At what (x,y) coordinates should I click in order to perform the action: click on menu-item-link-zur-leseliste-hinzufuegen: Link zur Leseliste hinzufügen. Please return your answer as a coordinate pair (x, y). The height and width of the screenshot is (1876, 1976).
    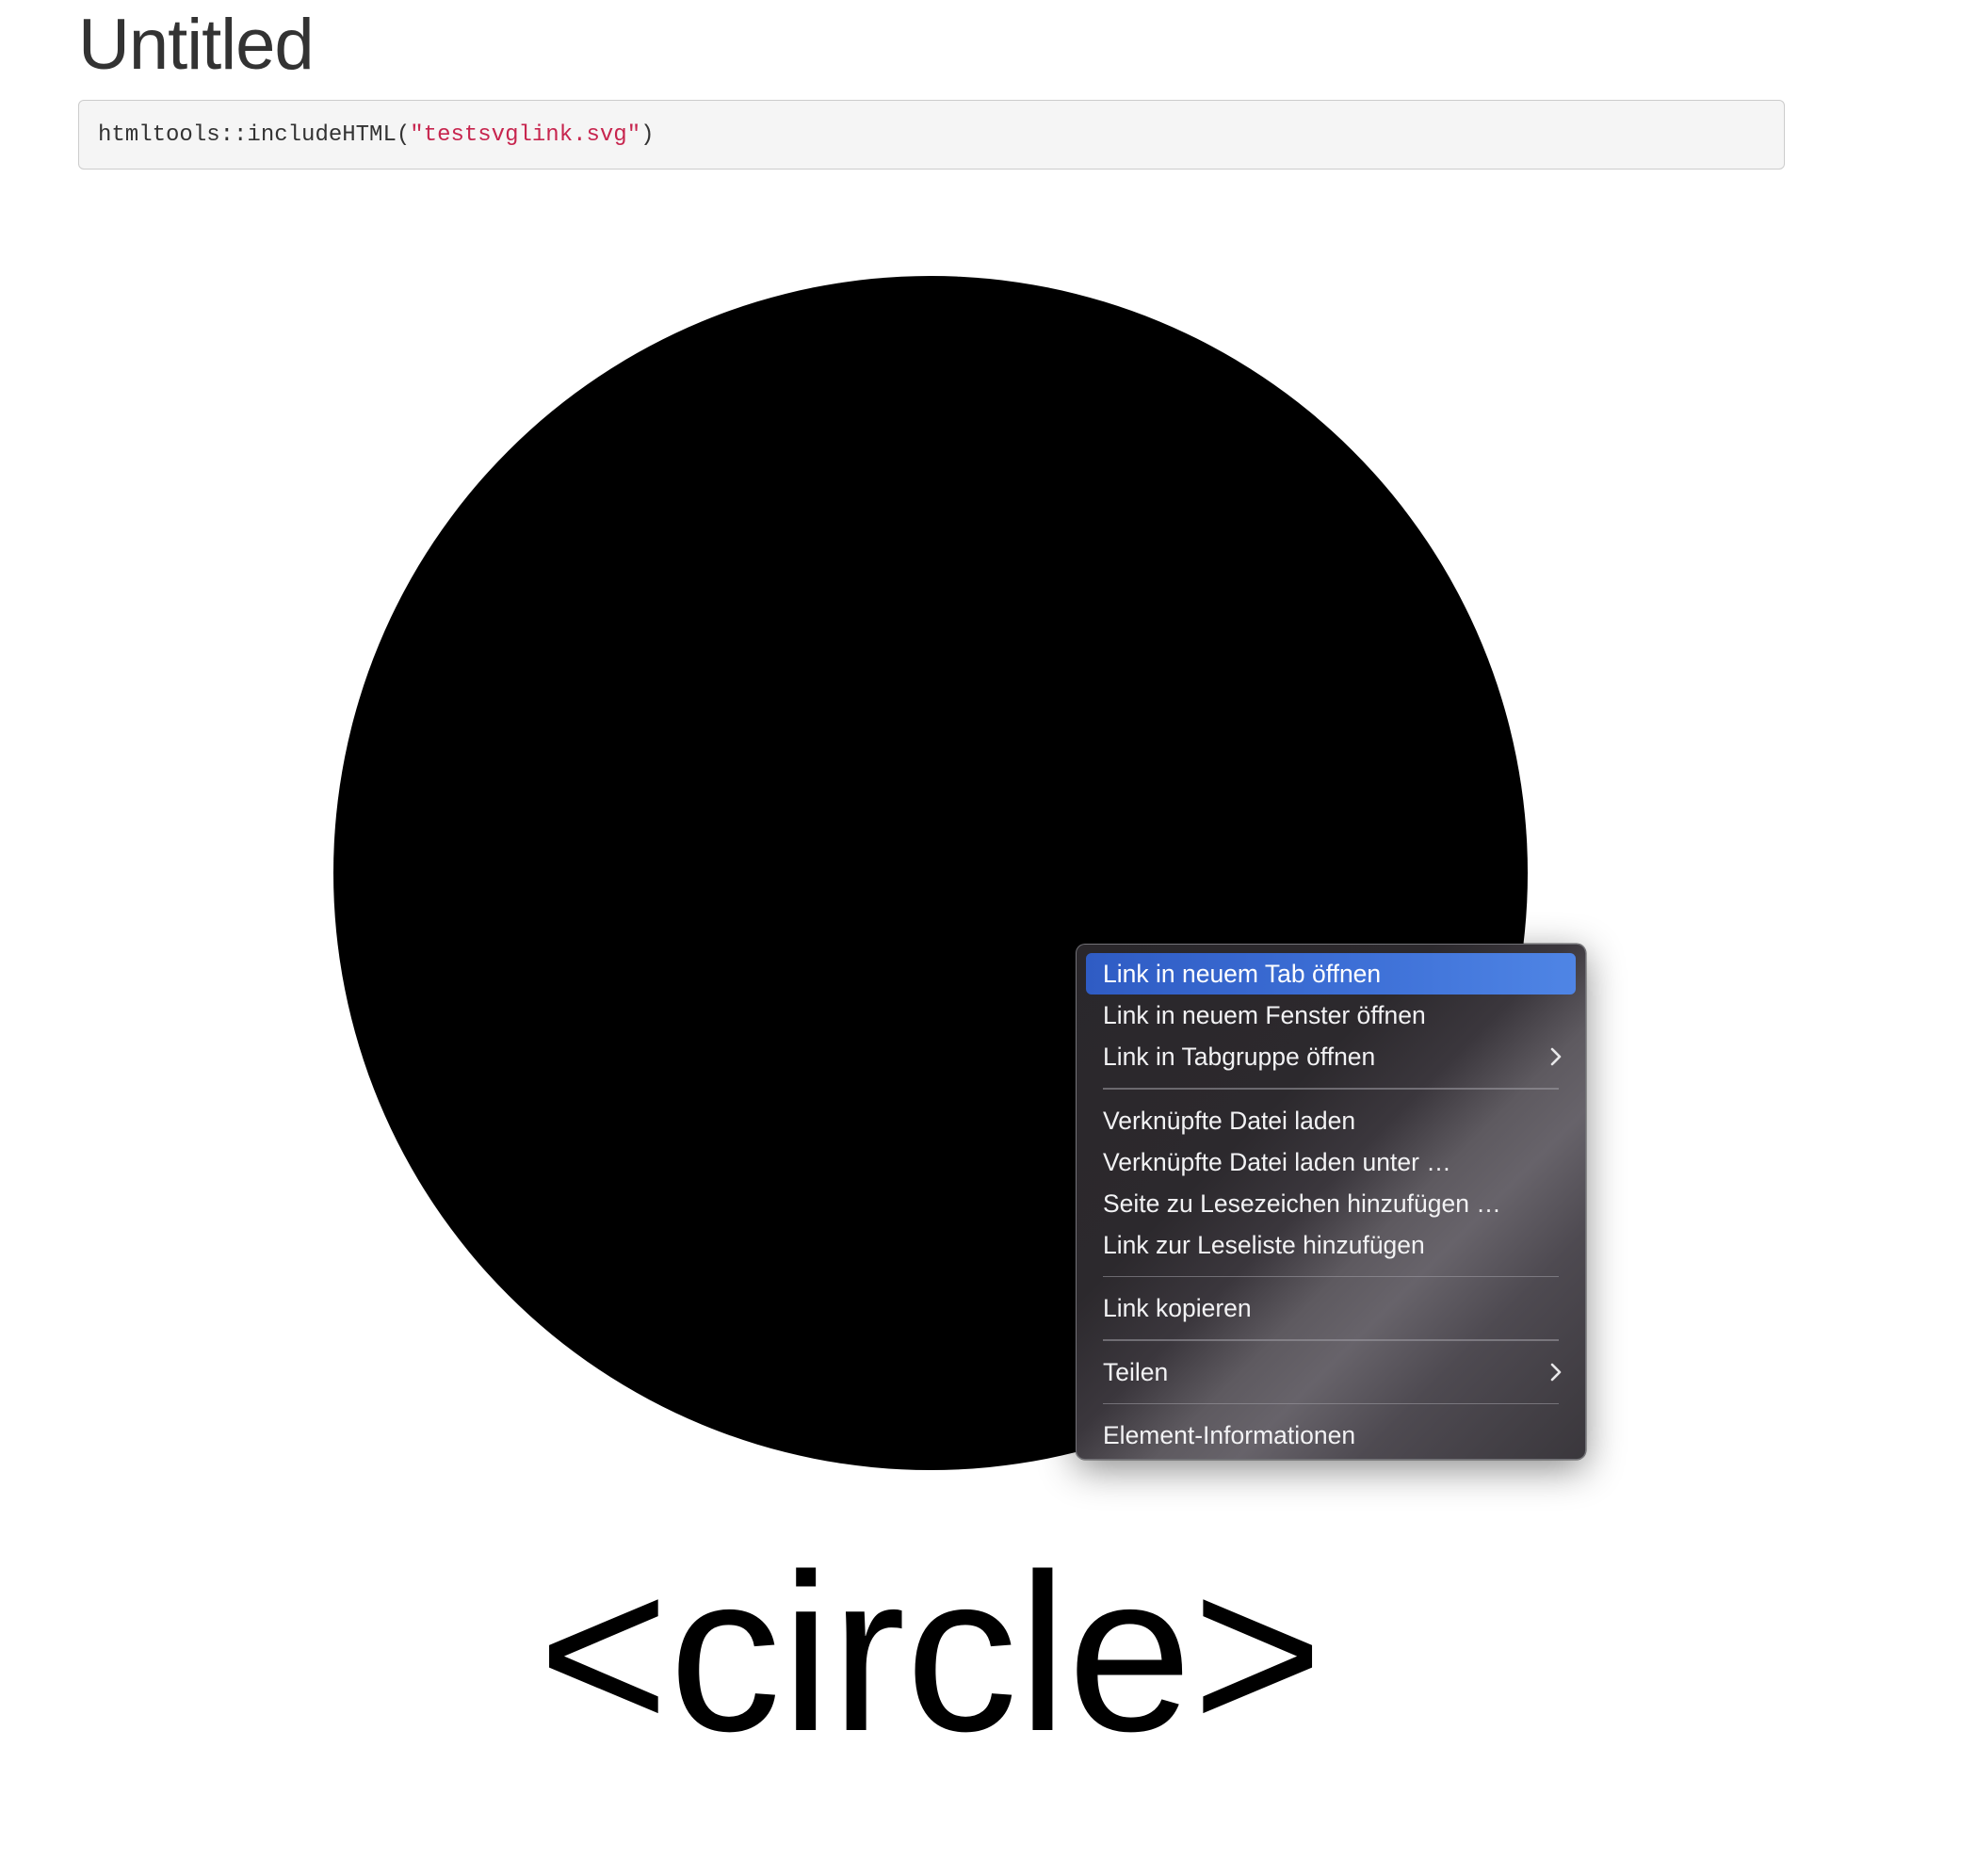
    Looking at the image, I should click on (1331, 1245).